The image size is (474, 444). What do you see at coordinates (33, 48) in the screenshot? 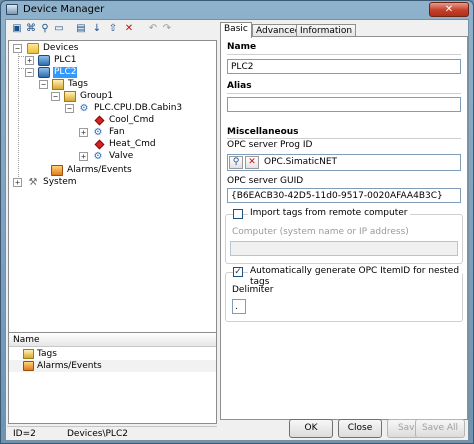
I see `devices-folder-icon` at bounding box center [33, 48].